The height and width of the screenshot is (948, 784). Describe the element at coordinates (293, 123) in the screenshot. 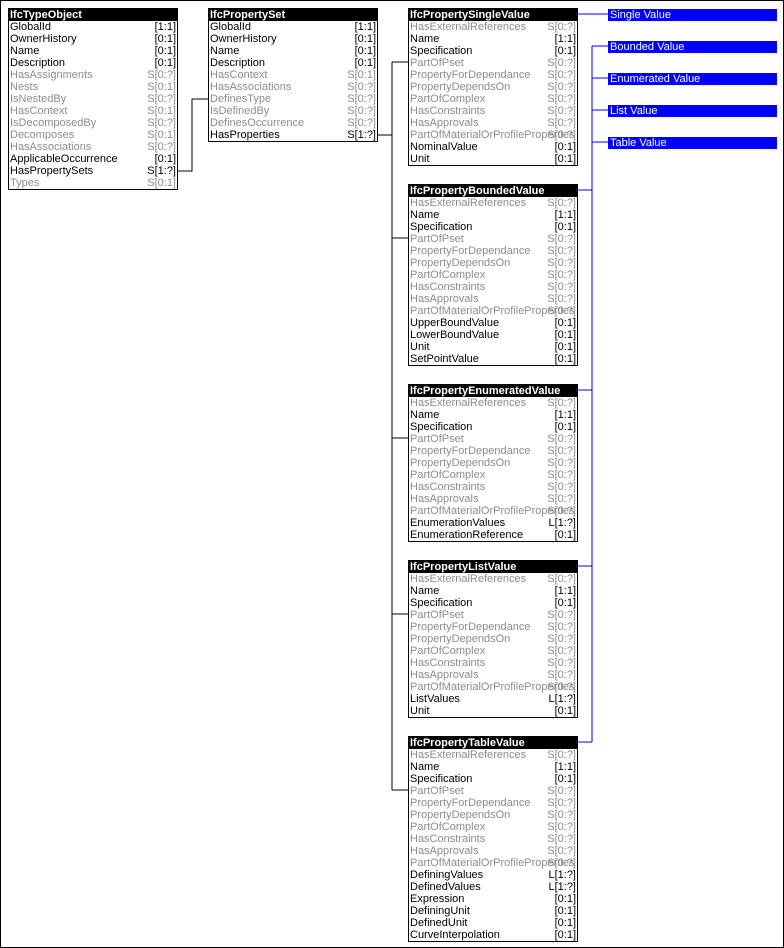

I see `attribute-row: DefinesOccurrence S[0:?]` at that location.